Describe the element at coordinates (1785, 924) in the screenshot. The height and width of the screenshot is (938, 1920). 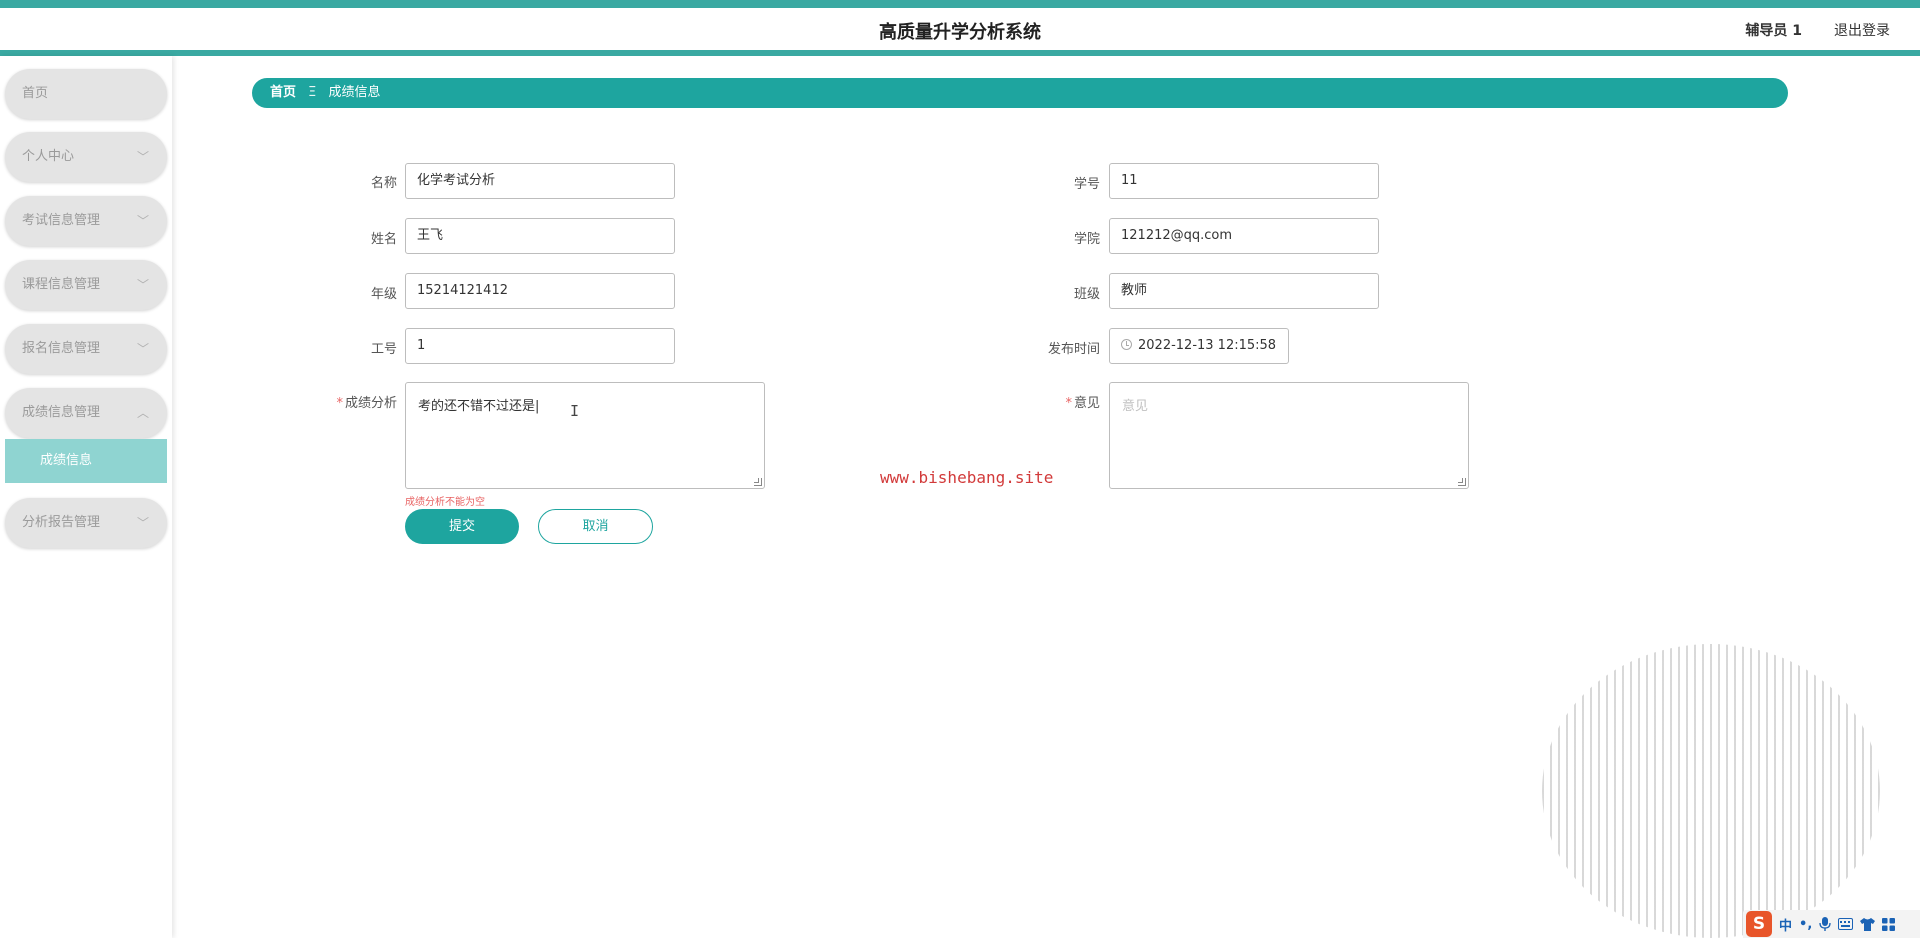
I see `ime-mode-toggle: 中` at that location.